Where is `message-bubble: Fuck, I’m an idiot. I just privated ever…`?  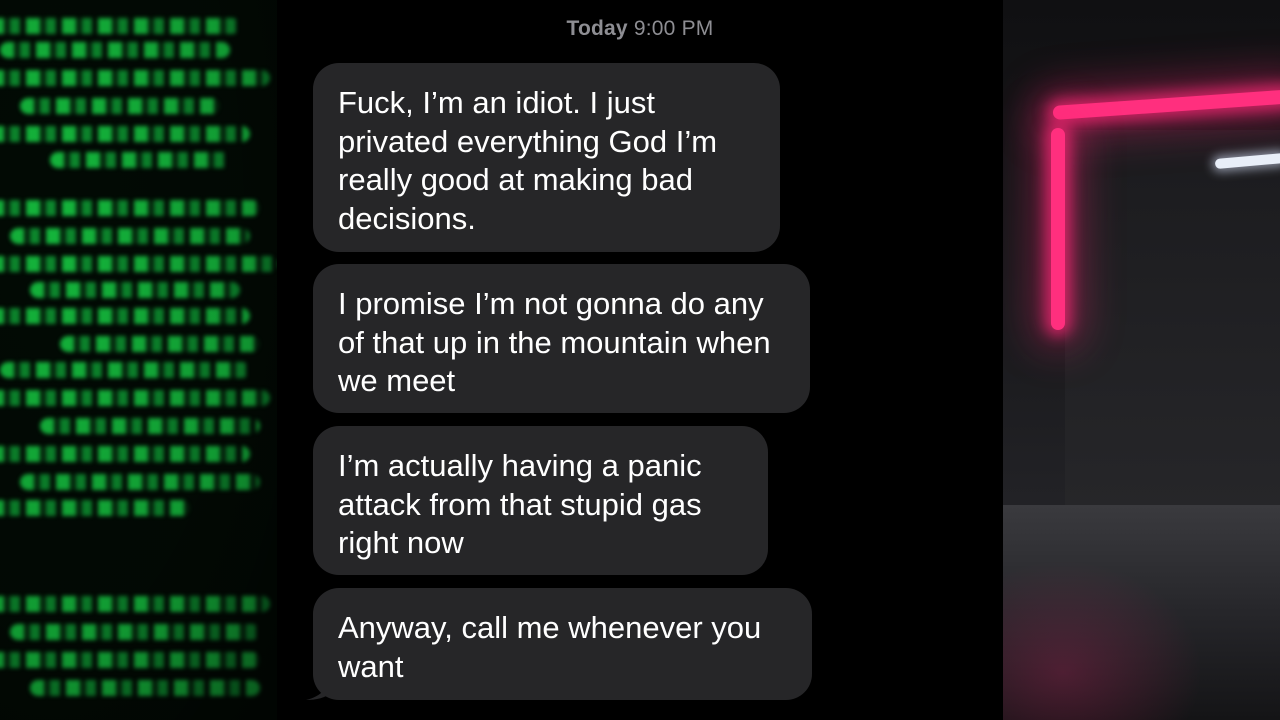
message-bubble: Fuck, I’m an idiot. I just privated ever… is located at coordinates (546, 157).